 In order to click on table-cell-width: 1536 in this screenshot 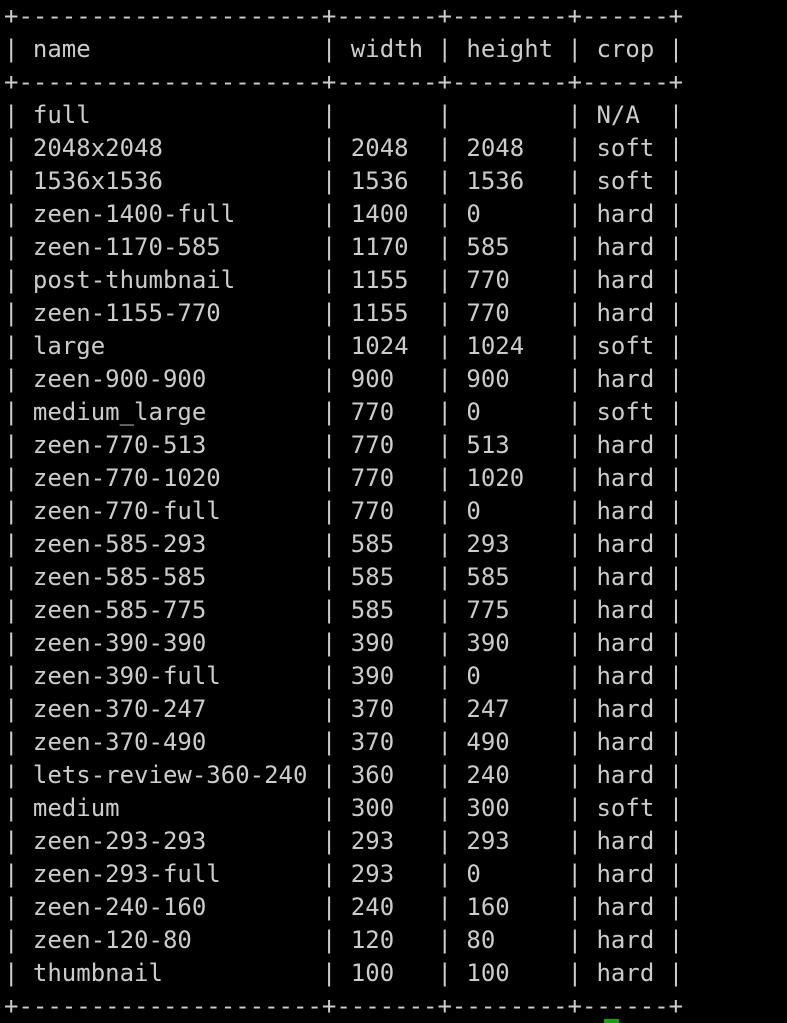, I will do `click(379, 181)`.